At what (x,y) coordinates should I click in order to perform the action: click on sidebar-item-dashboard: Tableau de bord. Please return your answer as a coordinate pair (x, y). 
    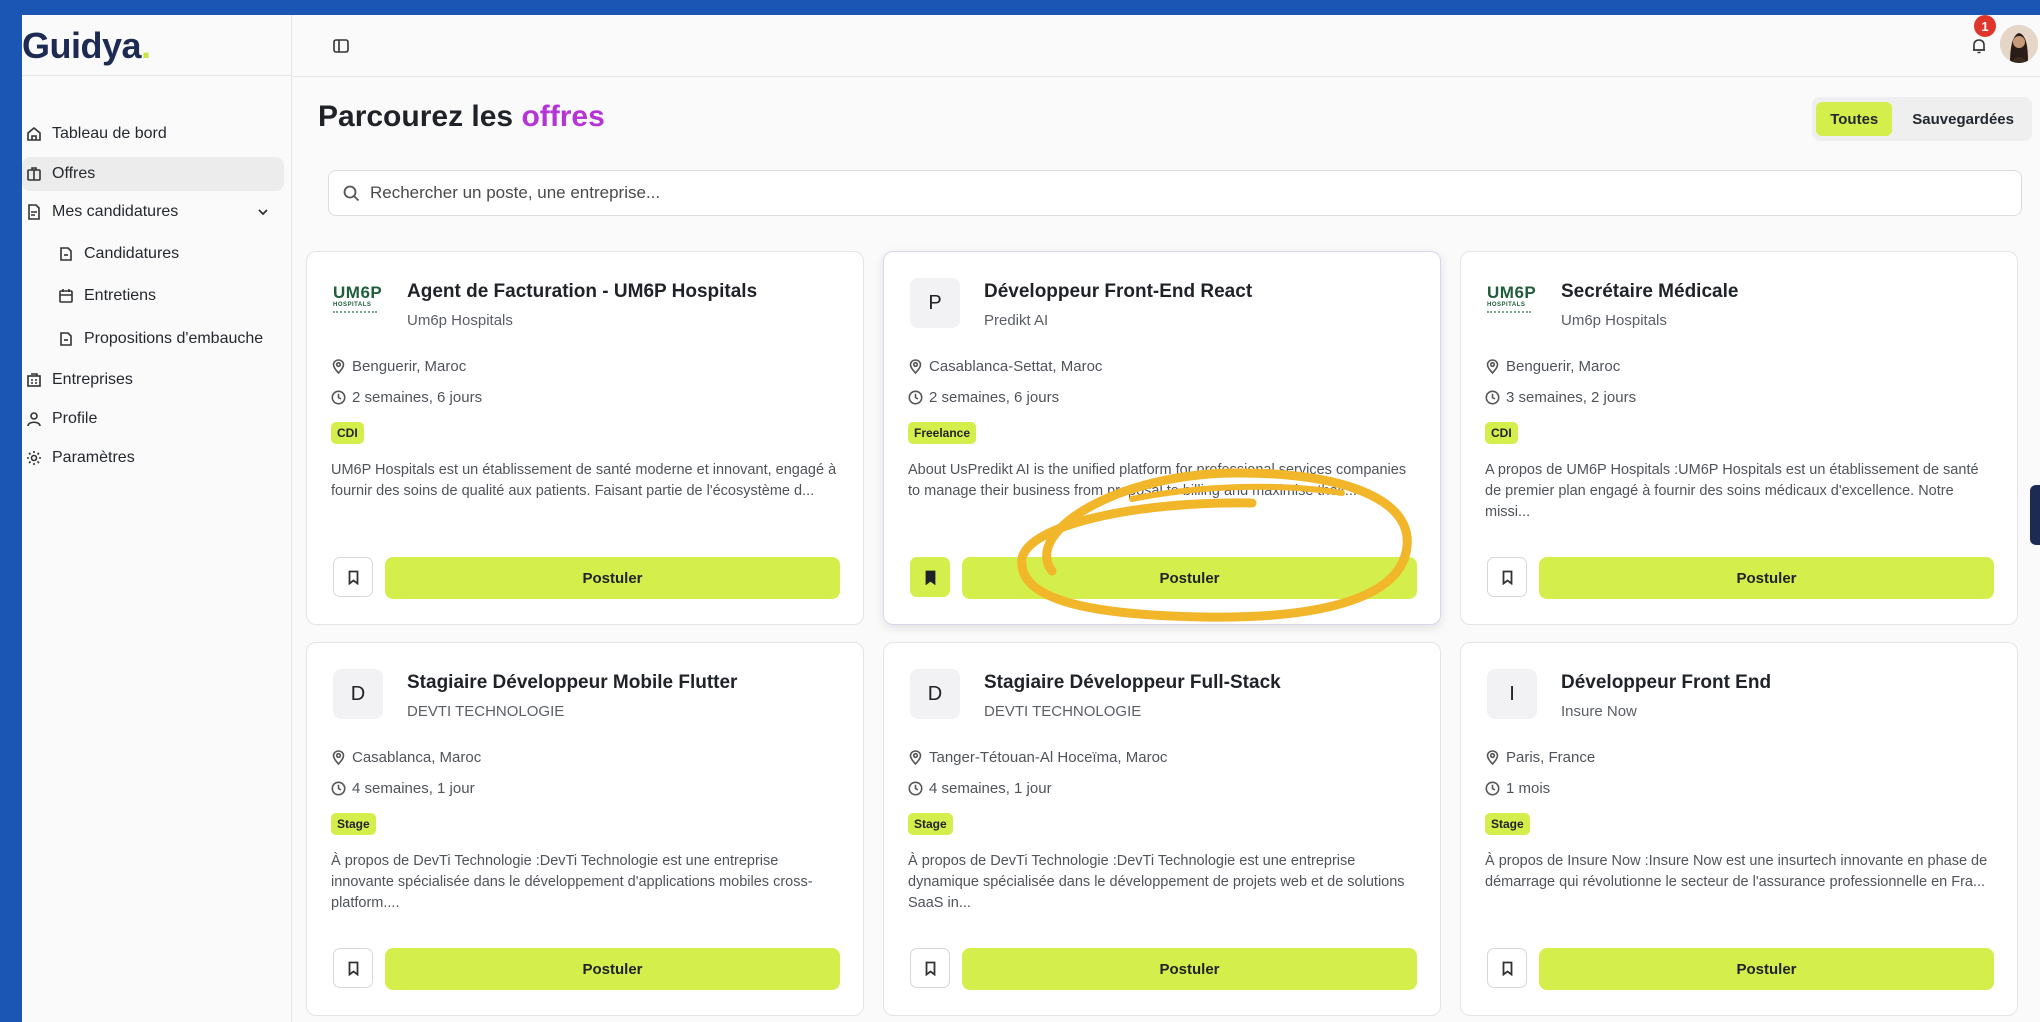
    Looking at the image, I should click on (153, 134).